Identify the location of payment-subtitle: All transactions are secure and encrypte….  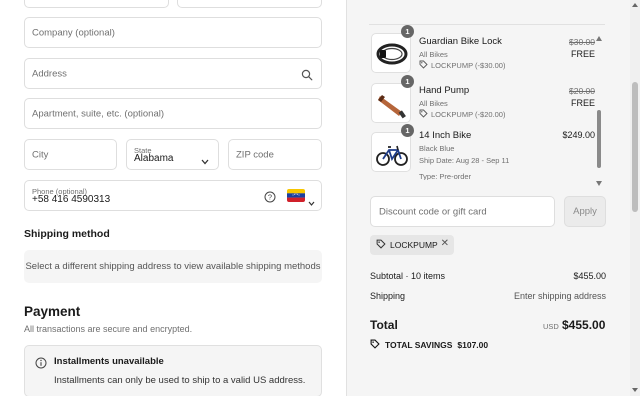
(108, 329).